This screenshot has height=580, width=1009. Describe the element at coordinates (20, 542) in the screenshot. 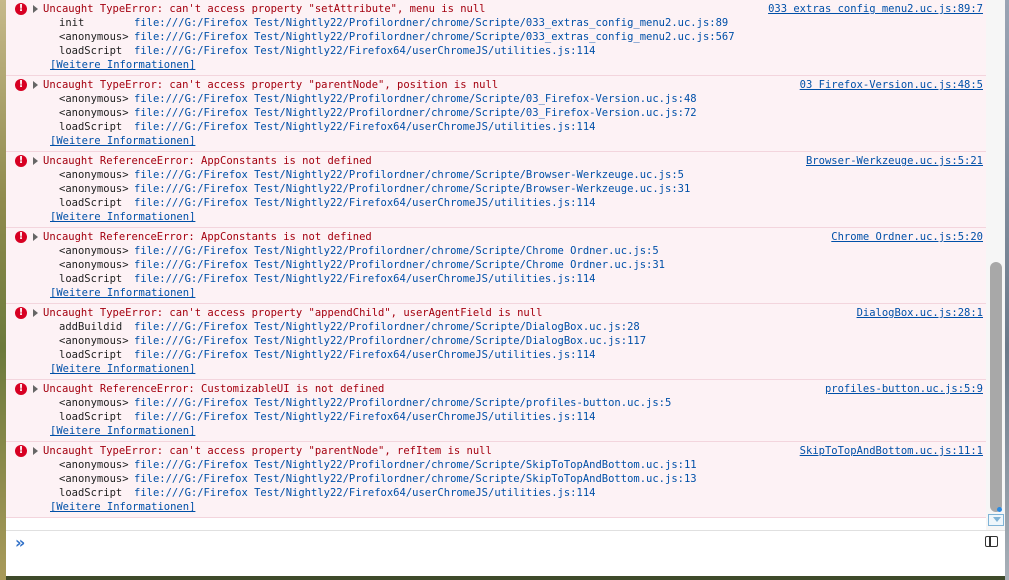

I see `prompt-chevron-icon: »` at that location.